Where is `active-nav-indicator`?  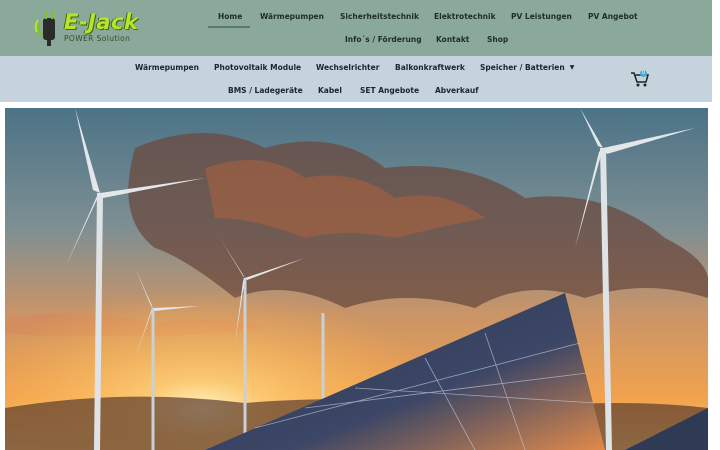
active-nav-indicator is located at coordinates (229, 27).